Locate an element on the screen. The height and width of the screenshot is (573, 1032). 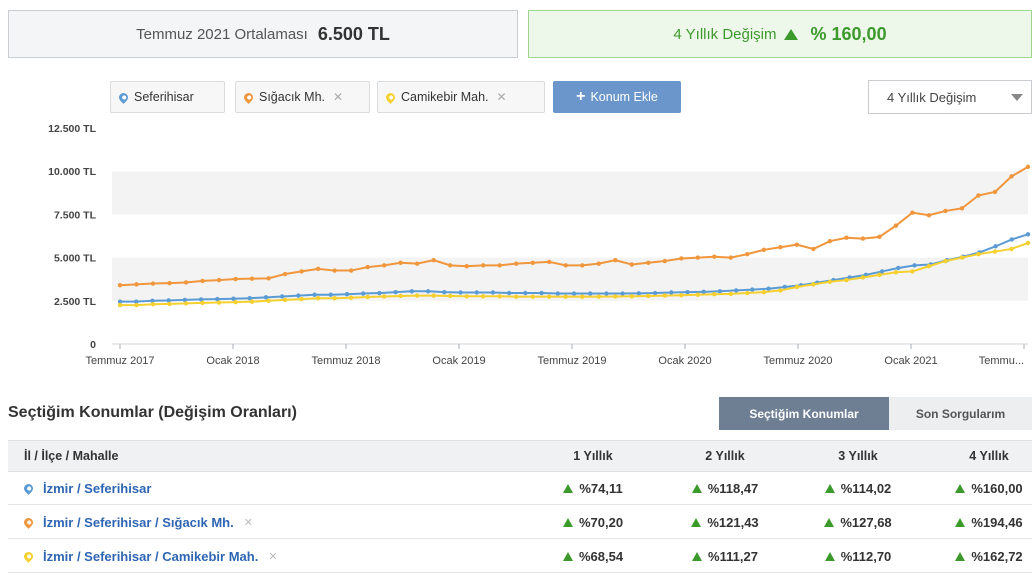
row-location: İzmir / Seferihisar / Sığacık Mh. ✕ is located at coordinates (137, 522).